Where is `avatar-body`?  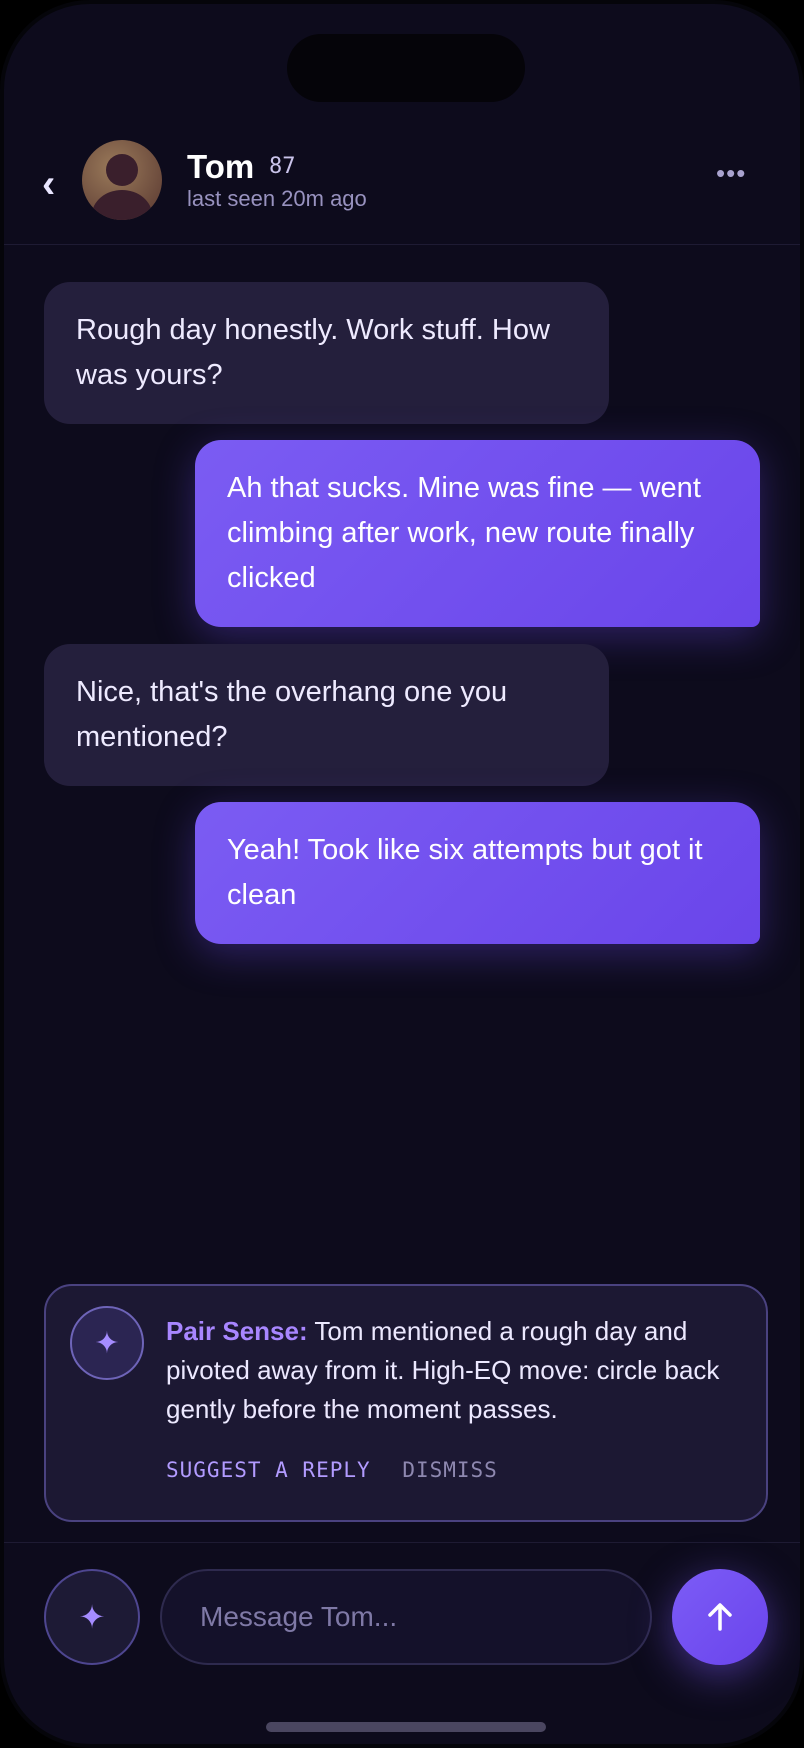 avatar-body is located at coordinates (122, 205).